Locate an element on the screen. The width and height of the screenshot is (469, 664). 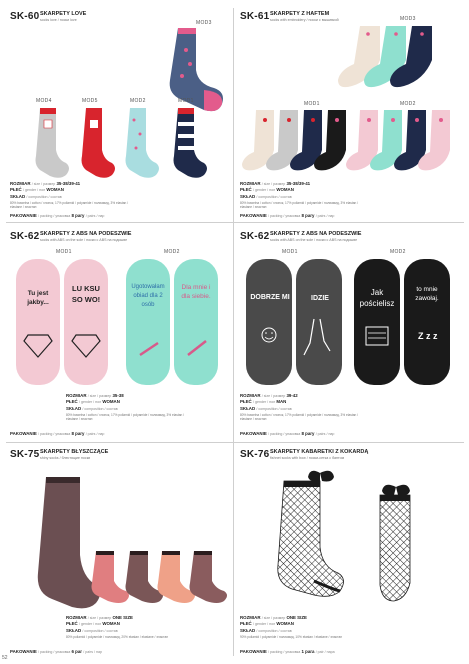
packing-count: 6 par is located at coordinates (77, 651).